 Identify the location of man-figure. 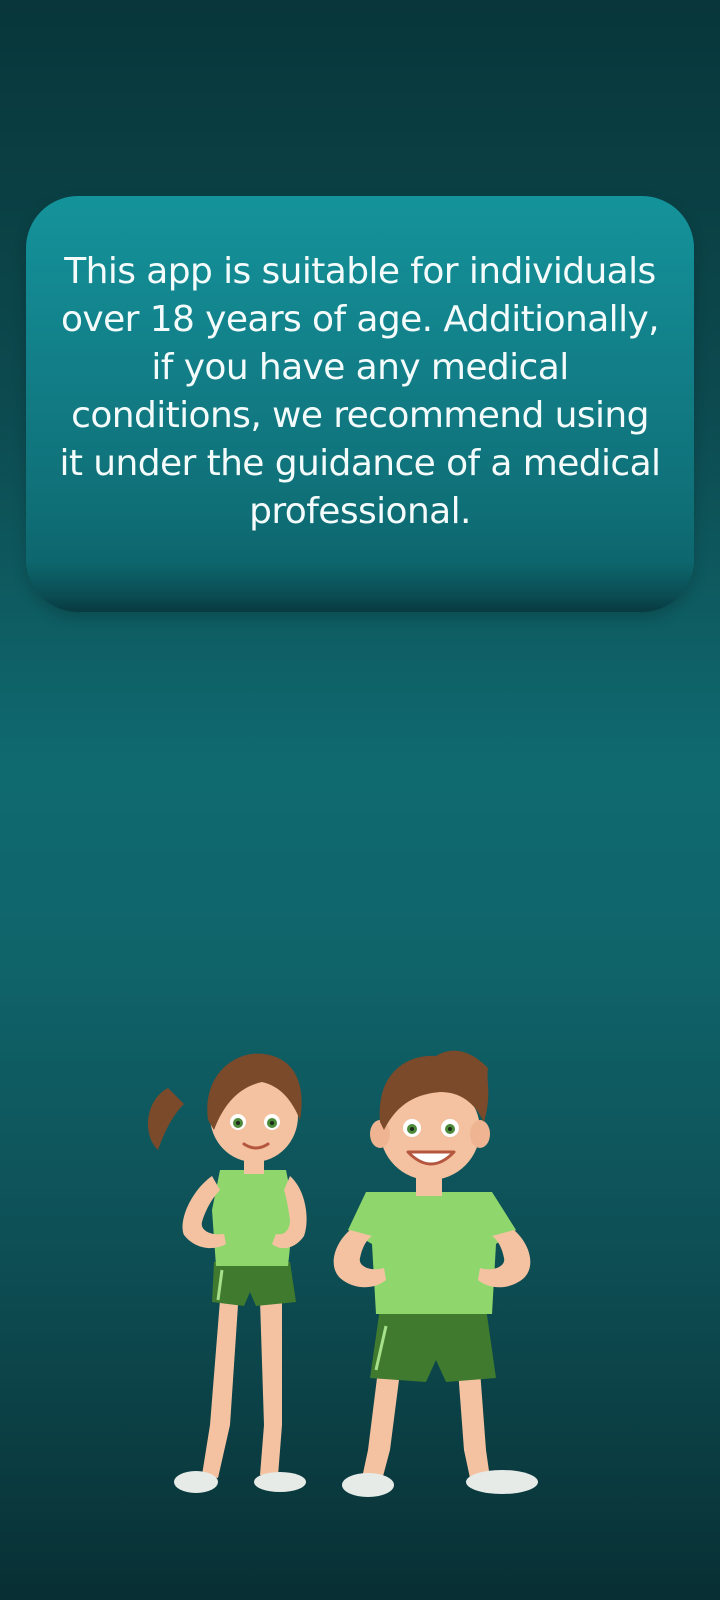
(435, 1273).